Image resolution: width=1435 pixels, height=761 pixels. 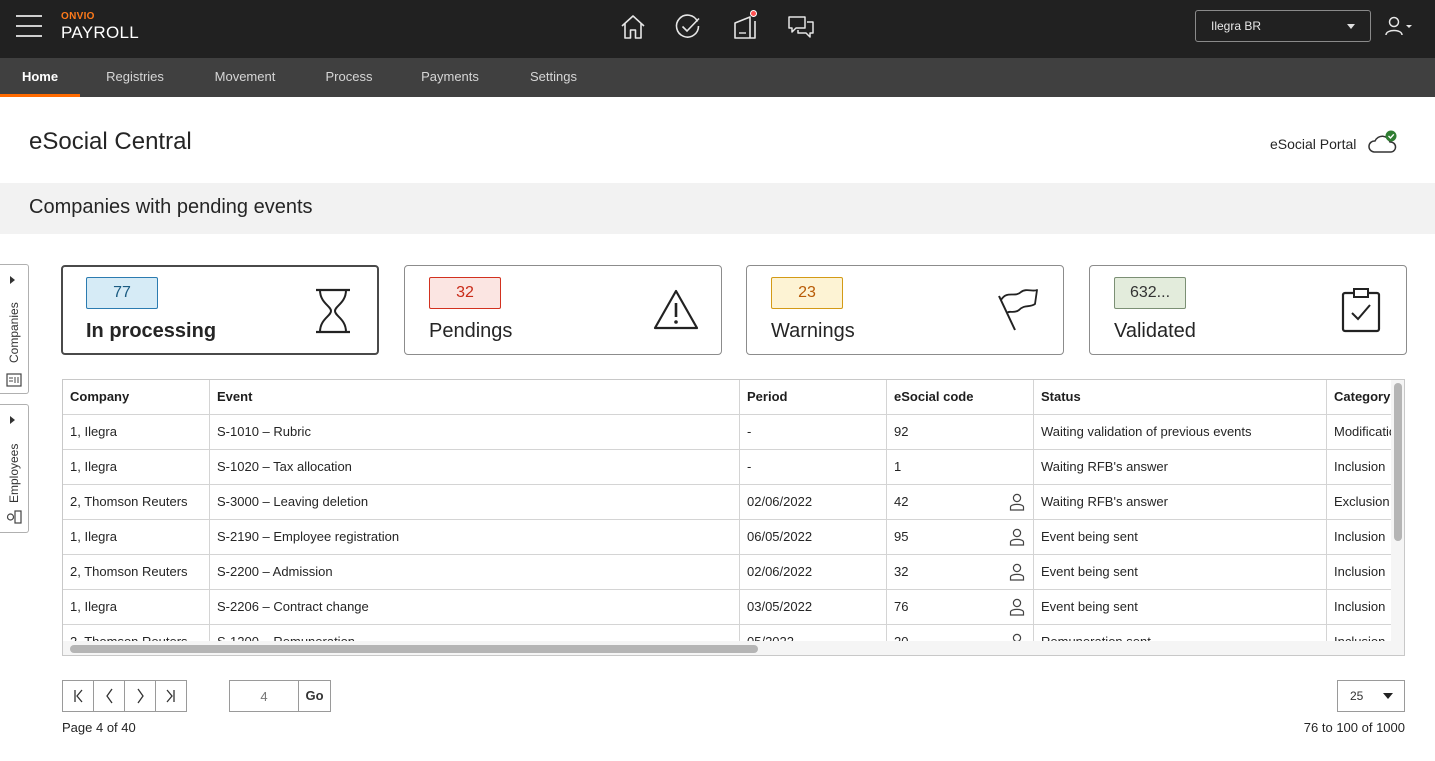 I want to click on tab-home: Home, so click(x=40, y=77).